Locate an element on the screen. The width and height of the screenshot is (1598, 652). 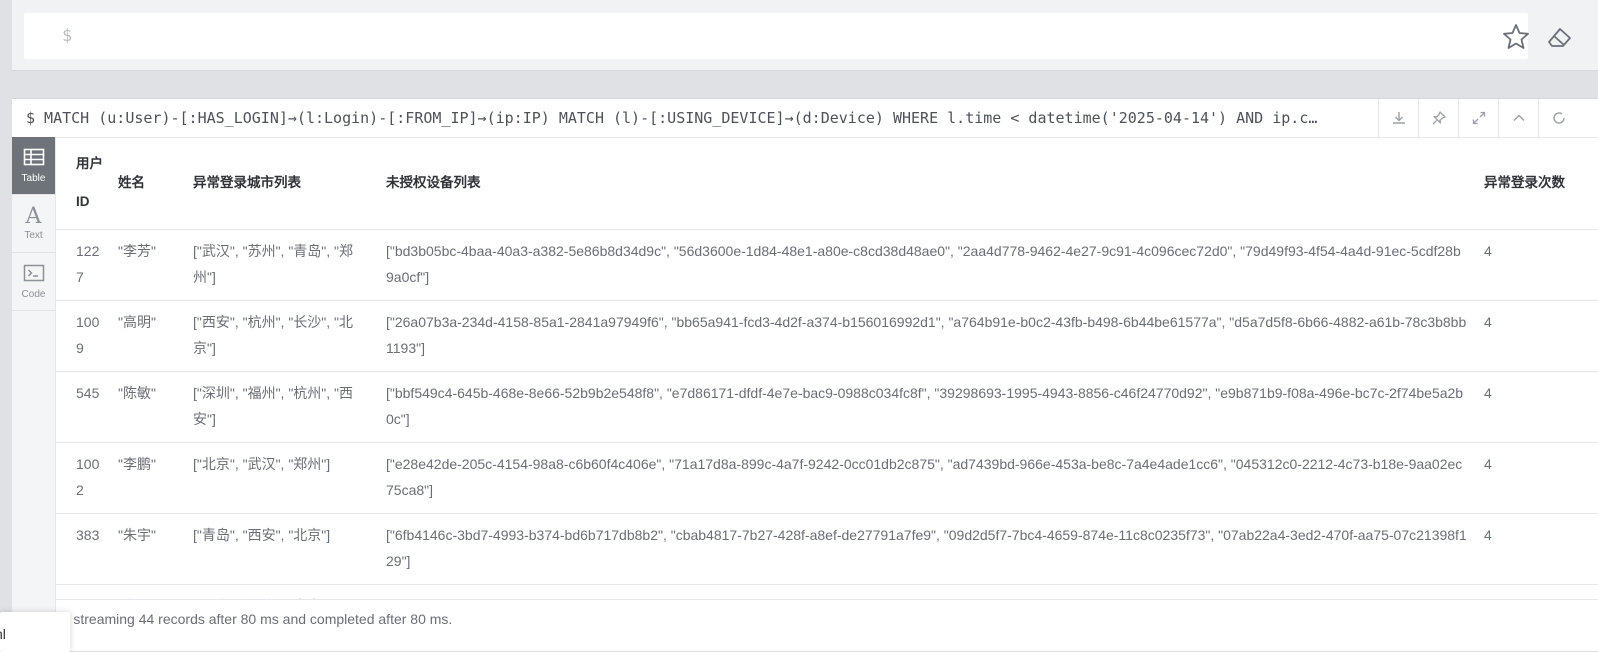
cell-user-id: 545 is located at coordinates (84, 407).